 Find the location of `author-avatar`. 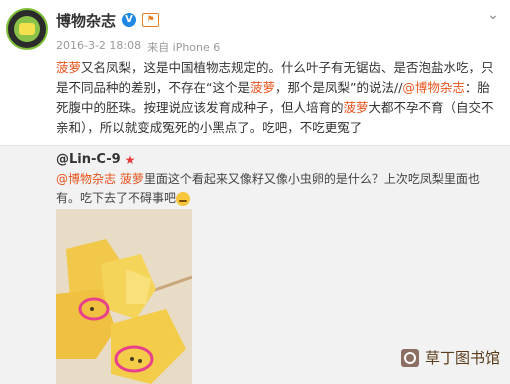

author-avatar is located at coordinates (27, 29).